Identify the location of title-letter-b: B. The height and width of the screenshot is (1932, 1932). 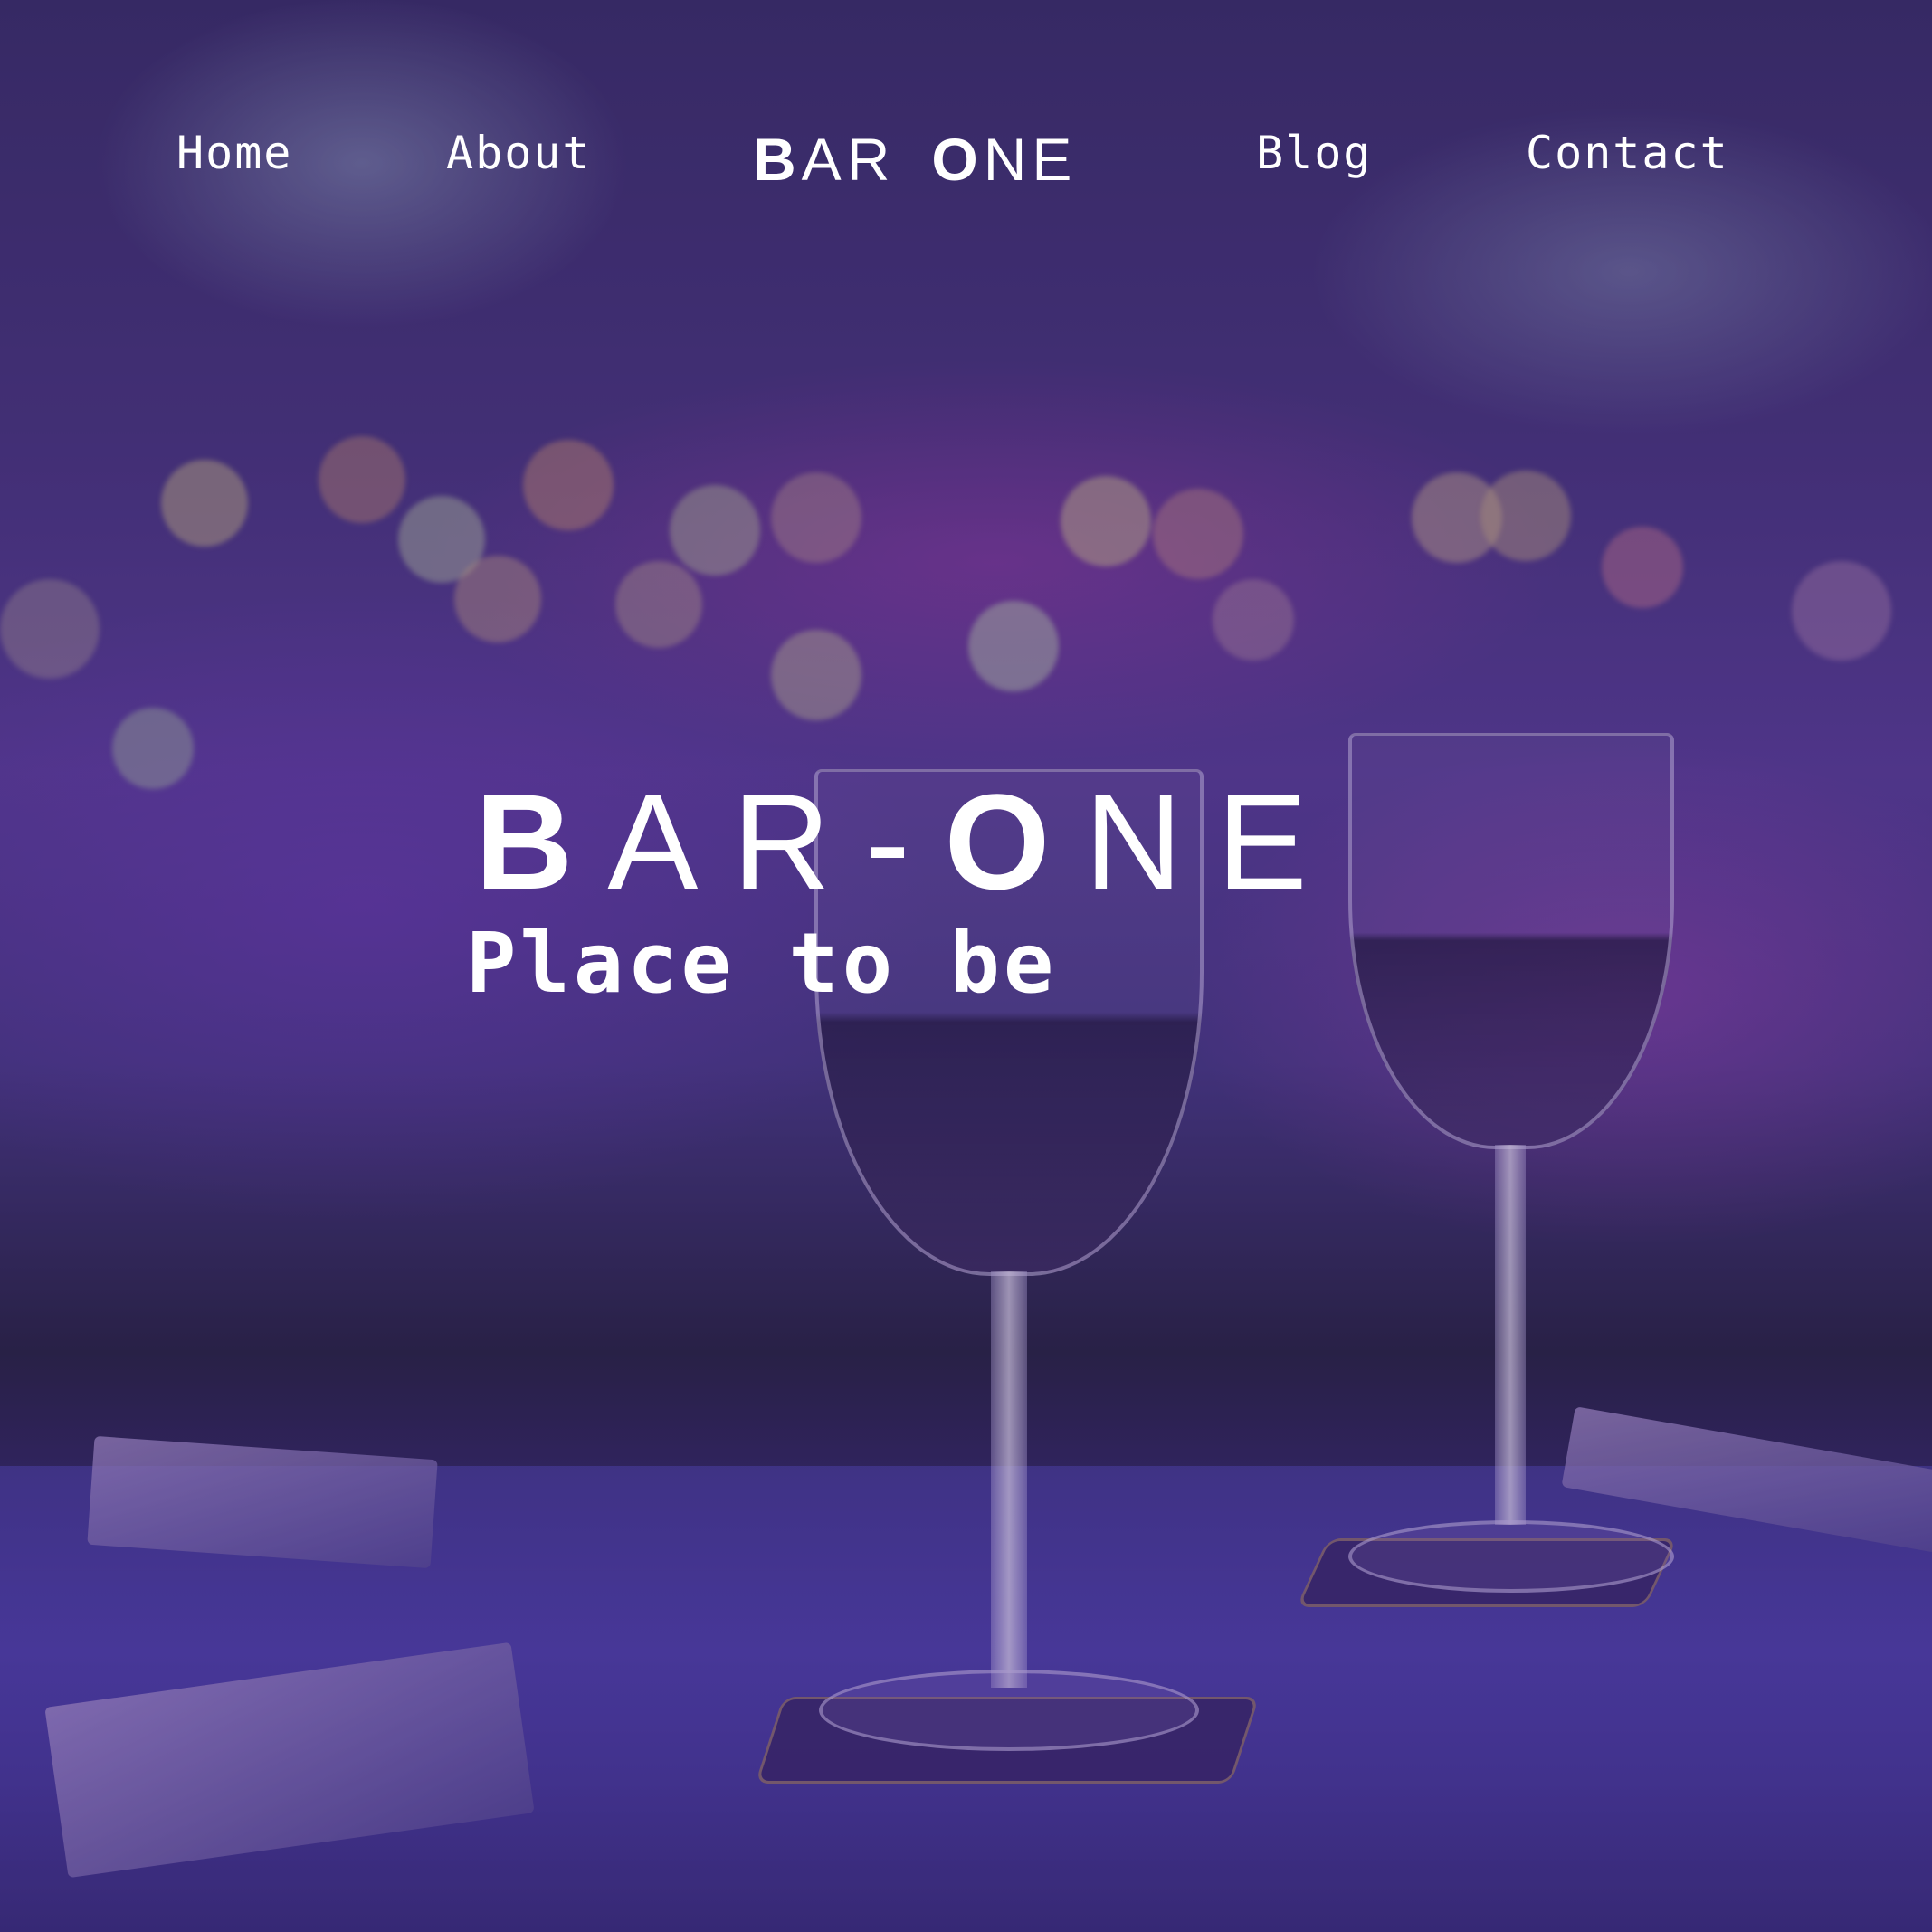
(541, 842).